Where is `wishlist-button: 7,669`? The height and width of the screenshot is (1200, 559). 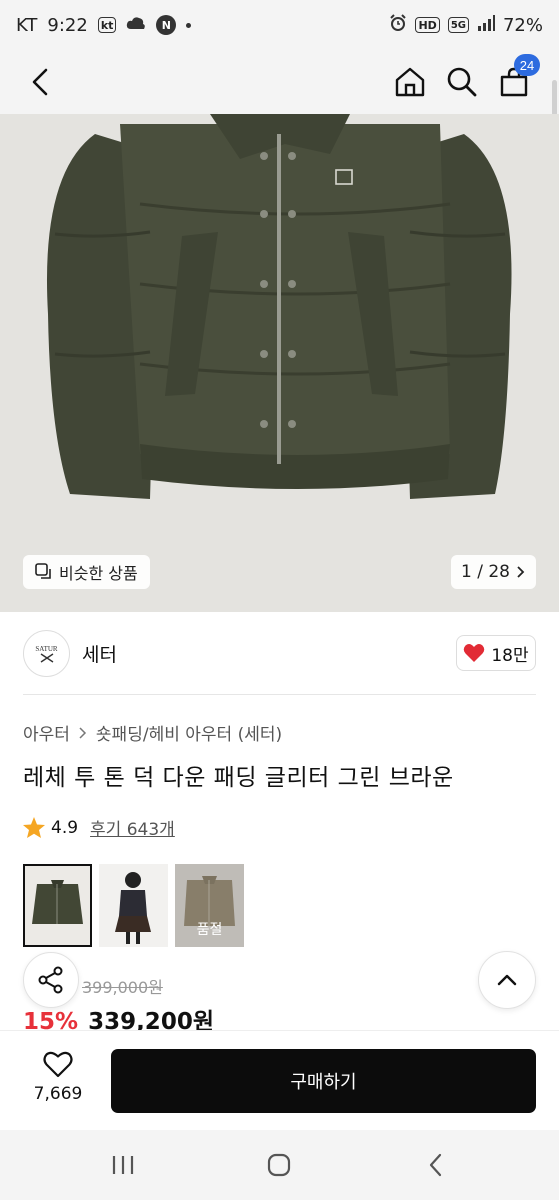
wishlist-button: 7,669 is located at coordinates (58, 1077).